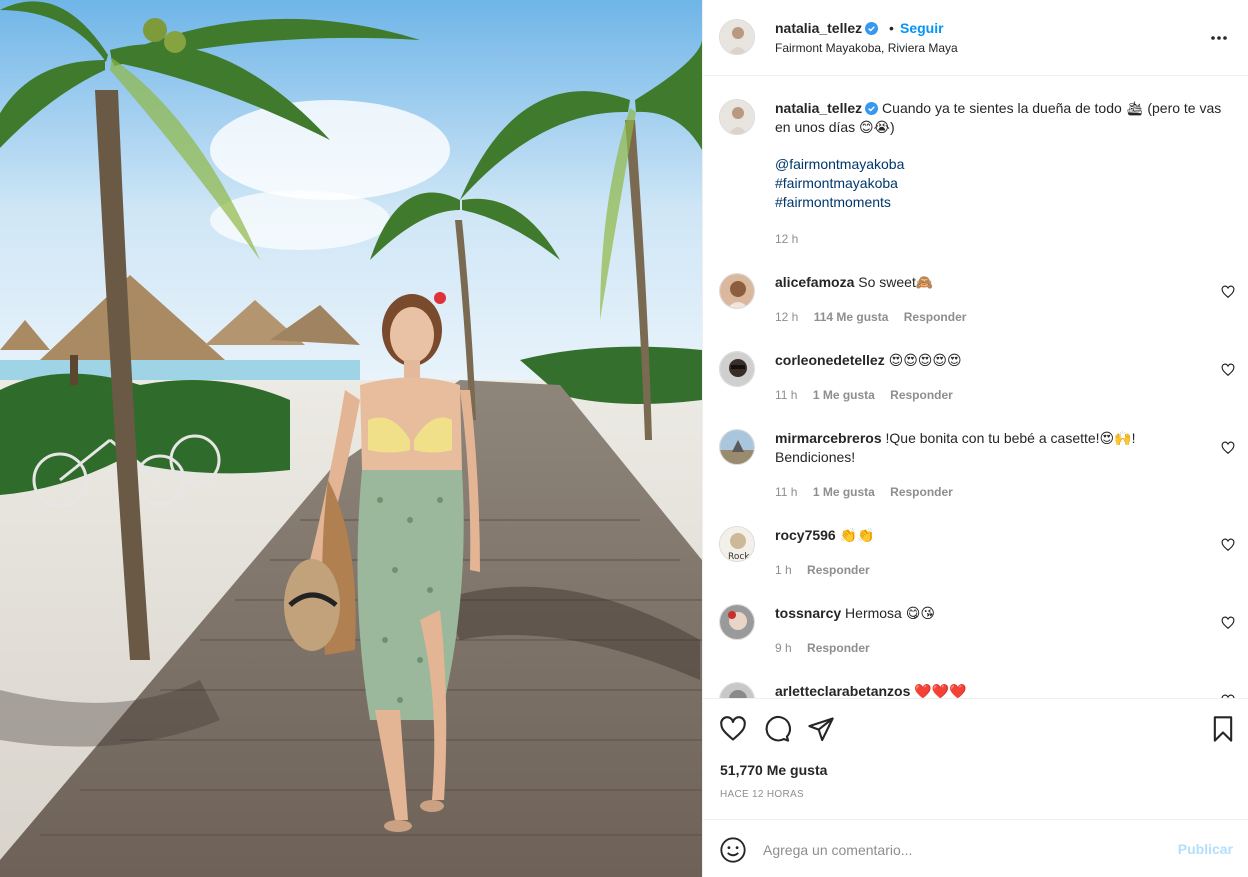  Describe the element at coordinates (783, 570) in the screenshot. I see `comment-time: 1 h` at that location.